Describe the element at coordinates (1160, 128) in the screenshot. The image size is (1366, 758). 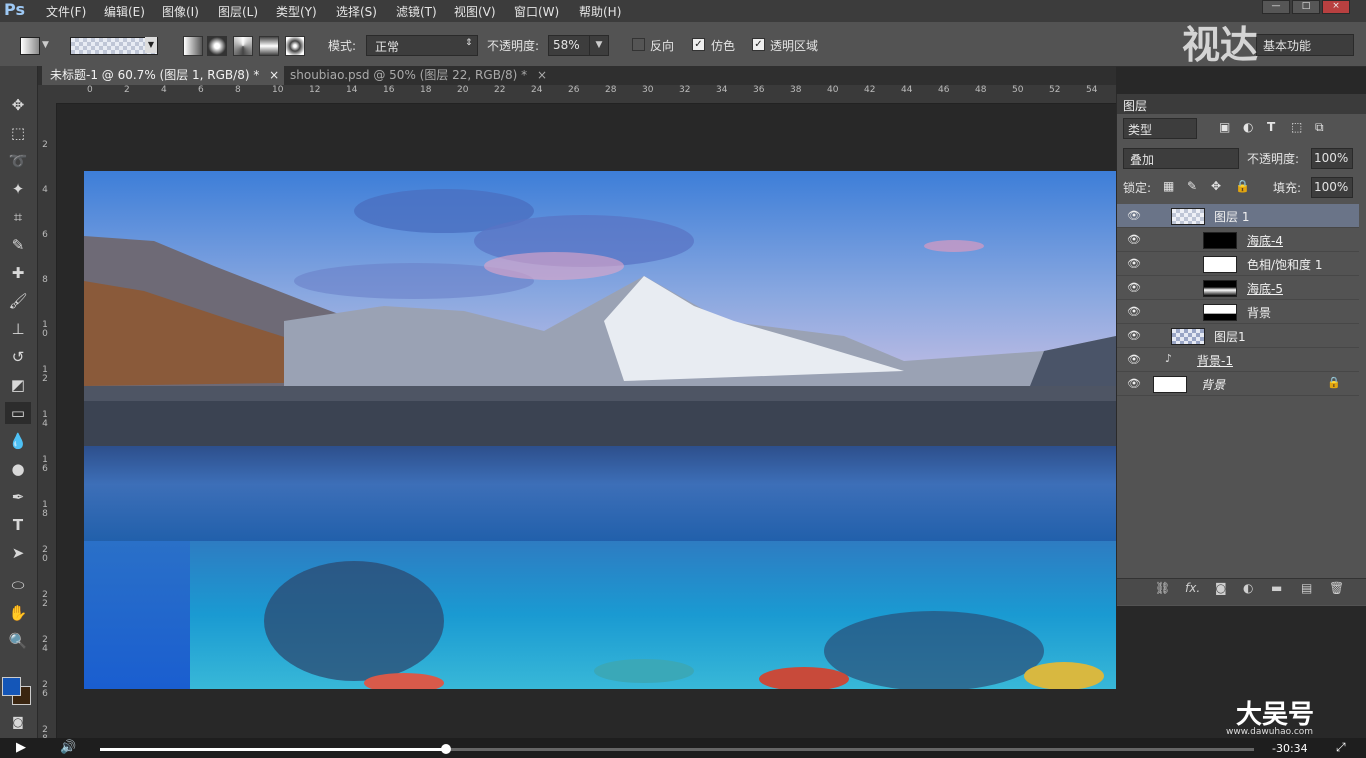
I see `layer-filter-select: 类型` at that location.